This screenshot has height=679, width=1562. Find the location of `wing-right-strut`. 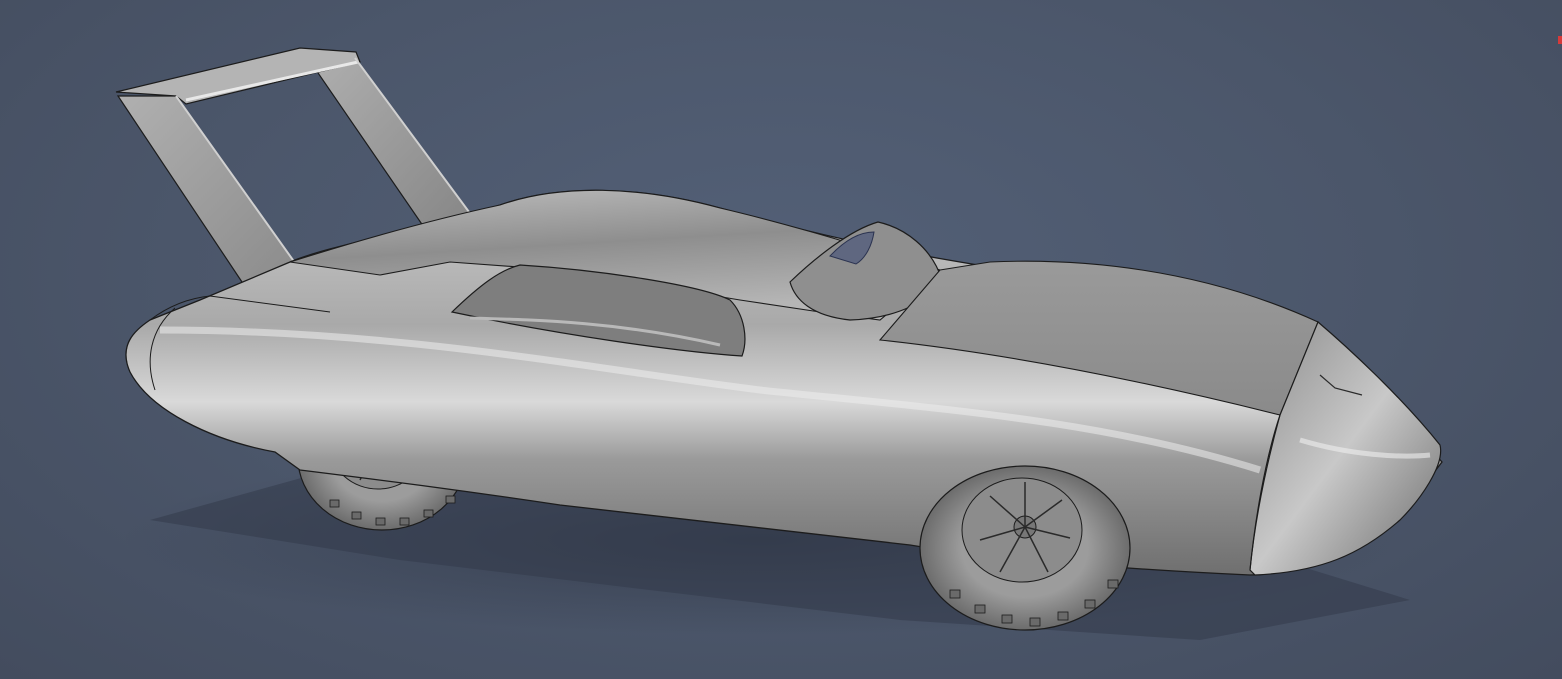

wing-right-strut is located at coordinates (388, 145).